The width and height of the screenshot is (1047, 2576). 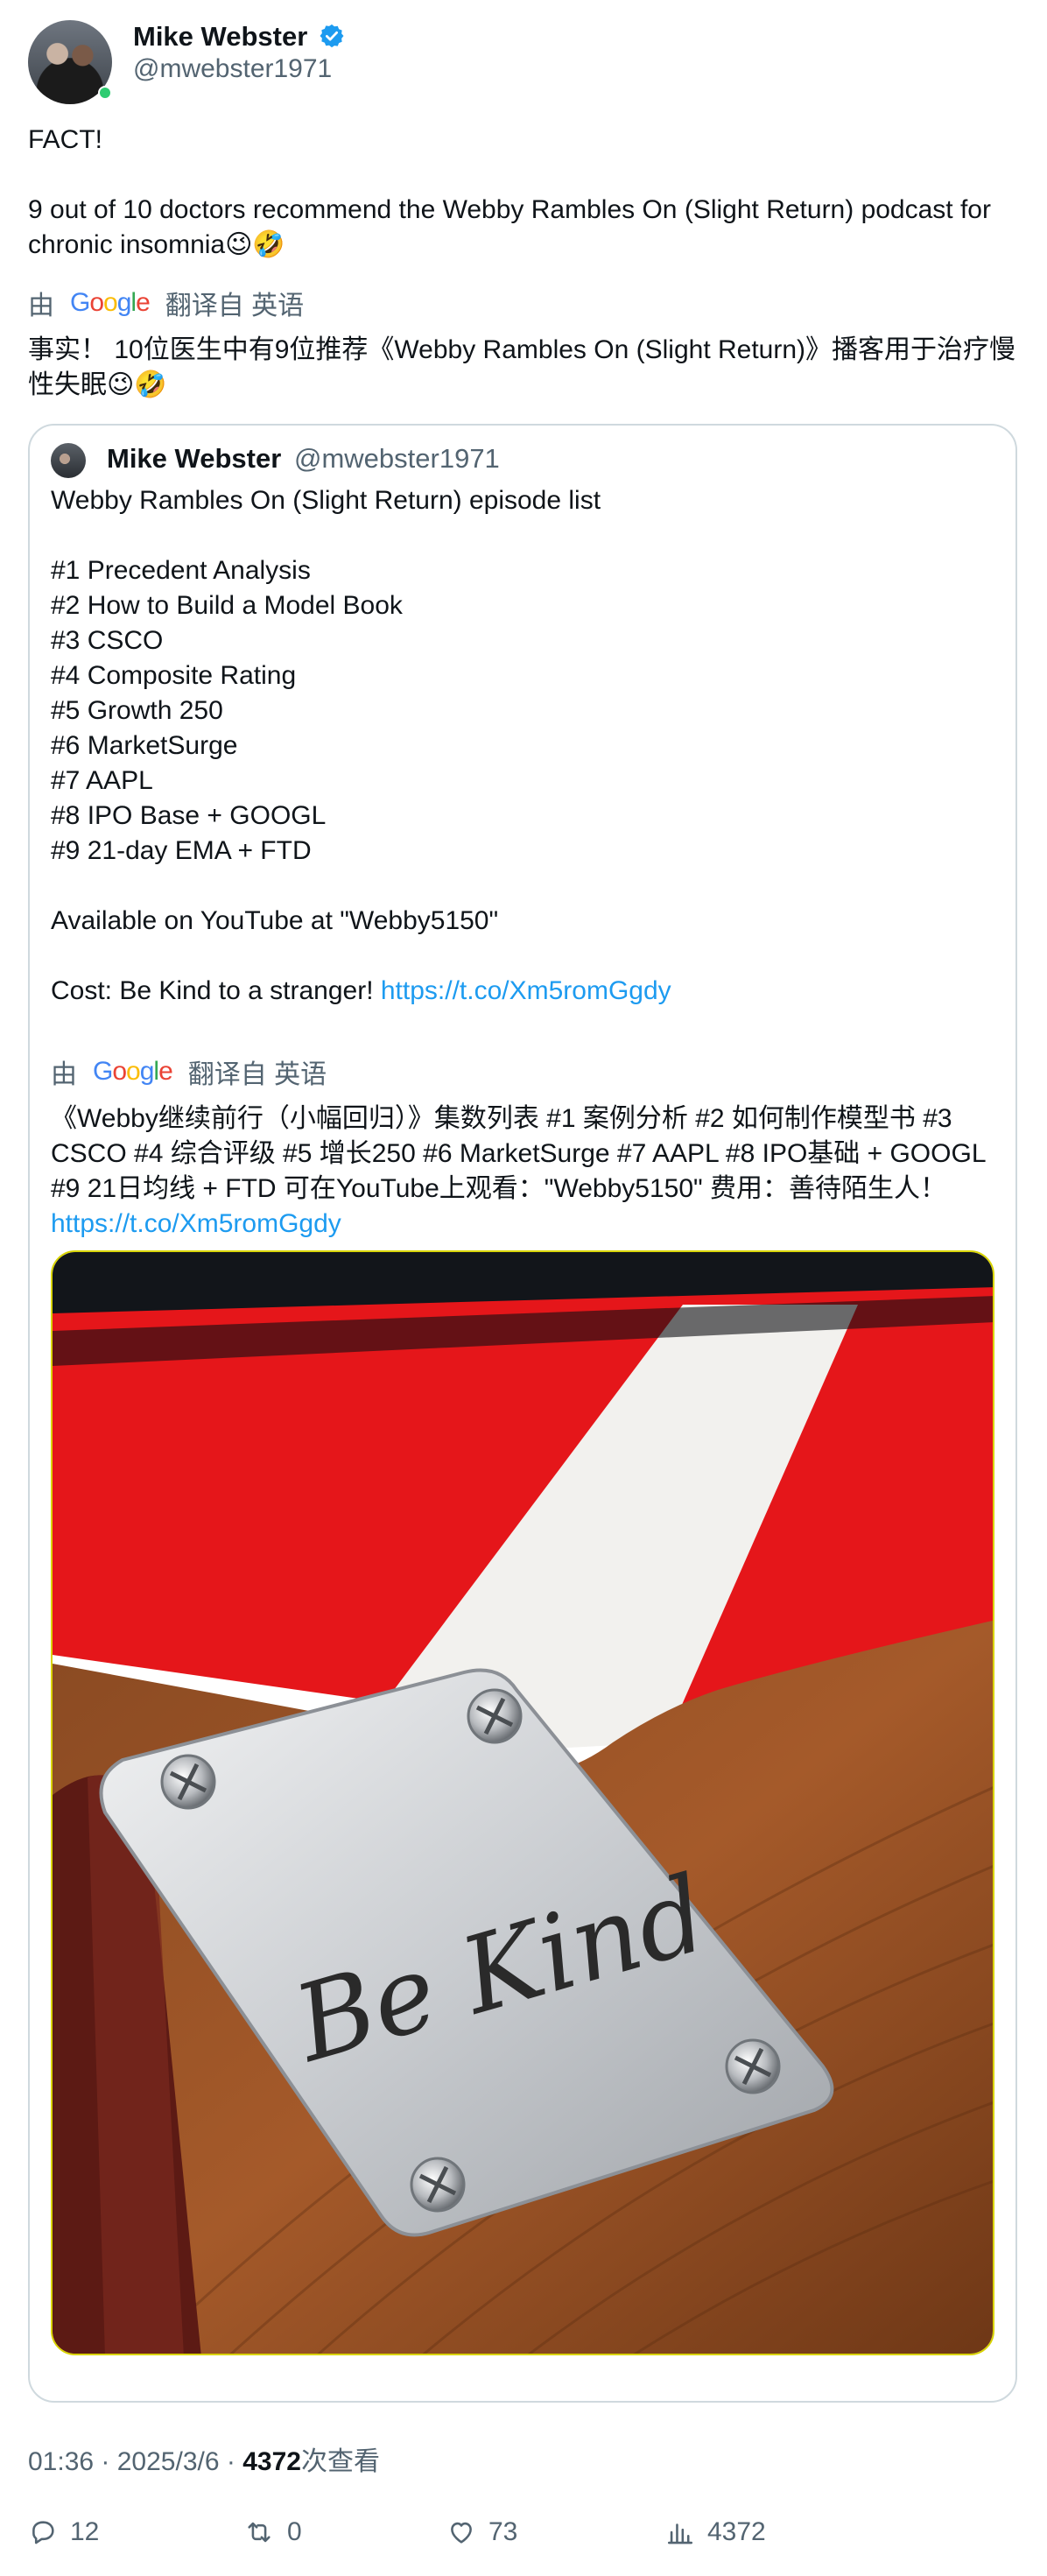 I want to click on views-button: 4372, so click(x=715, y=2532).